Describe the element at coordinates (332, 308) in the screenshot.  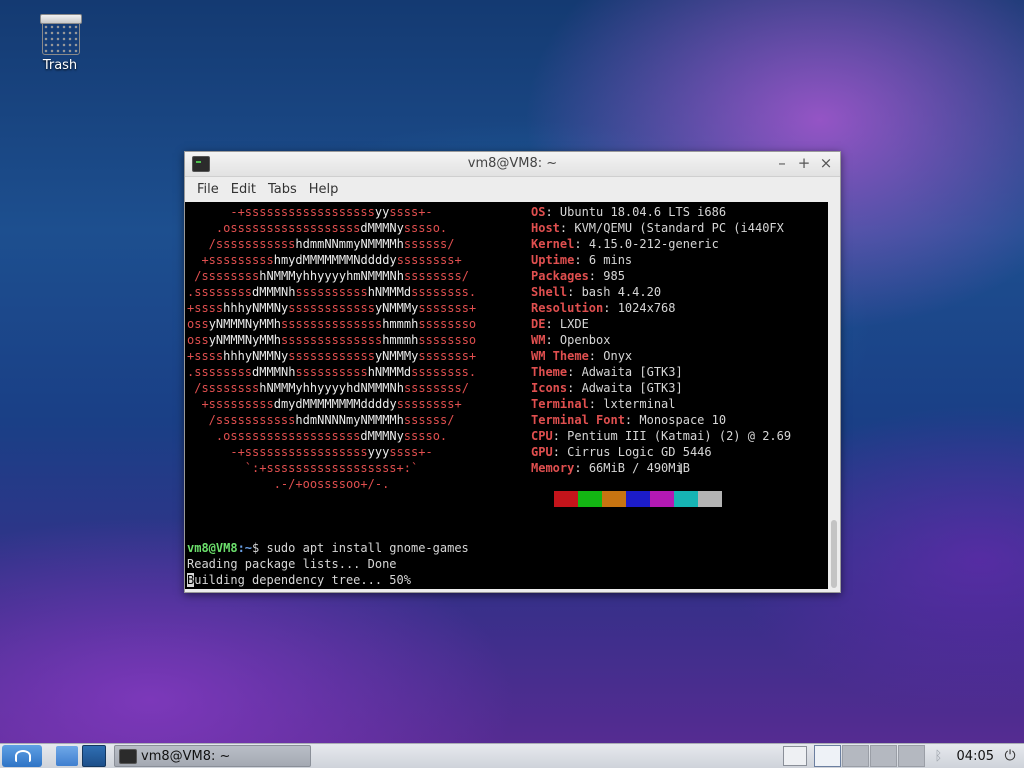
I see `logo-line: +sssshhhyNMMNyssssssssssssyNMMMysssssss+` at that location.